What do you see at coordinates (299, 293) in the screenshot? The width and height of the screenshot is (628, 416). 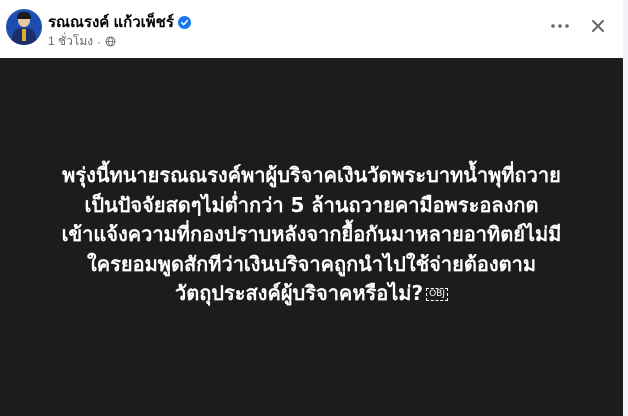 I see `post-text-line: วัตถุประสงค์ผู้บริจาคหรือไม่?` at bounding box center [299, 293].